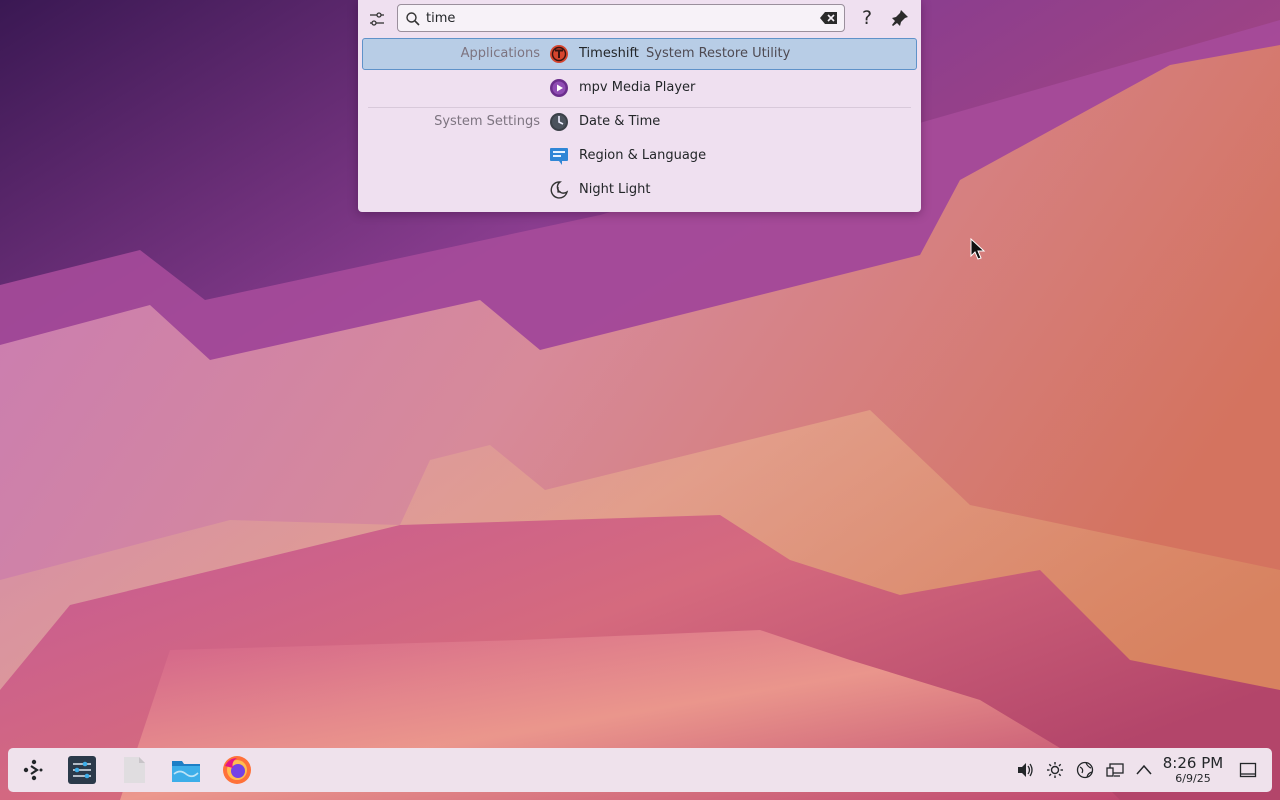 The width and height of the screenshot is (1280, 800). Describe the element at coordinates (609, 53) in the screenshot. I see `result-title: Timeshift` at that location.